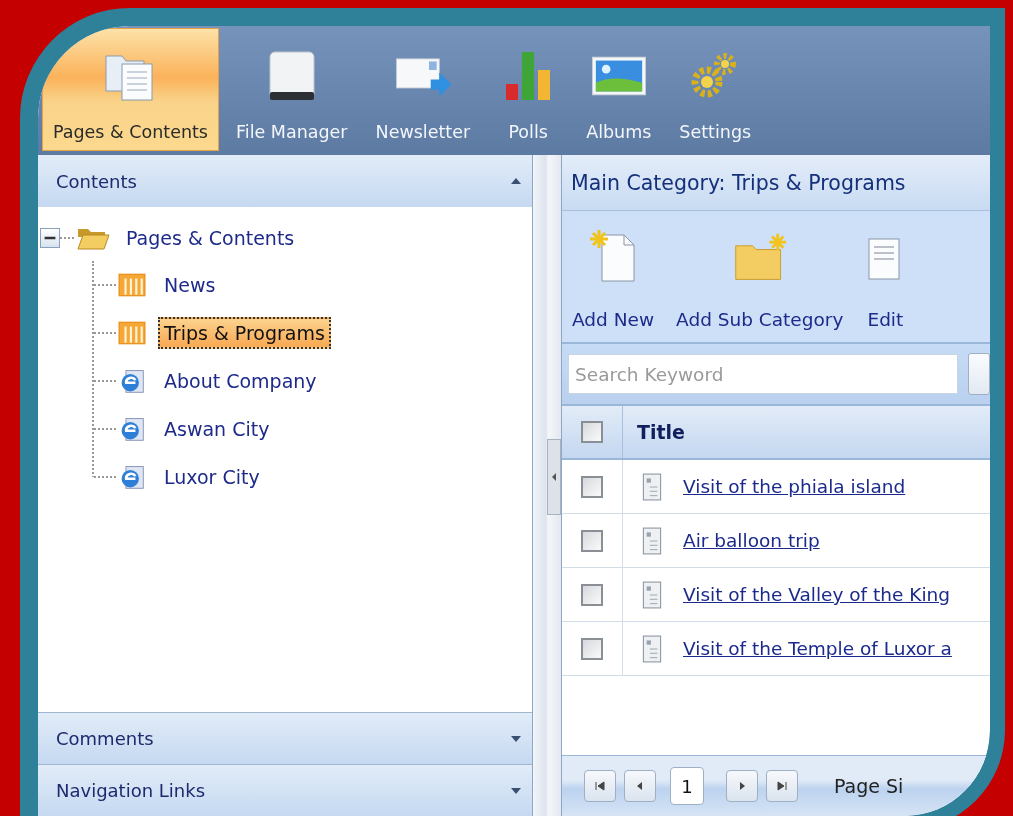 The width and height of the screenshot is (1013, 816). I want to click on action-button: Edit, so click(885, 276).